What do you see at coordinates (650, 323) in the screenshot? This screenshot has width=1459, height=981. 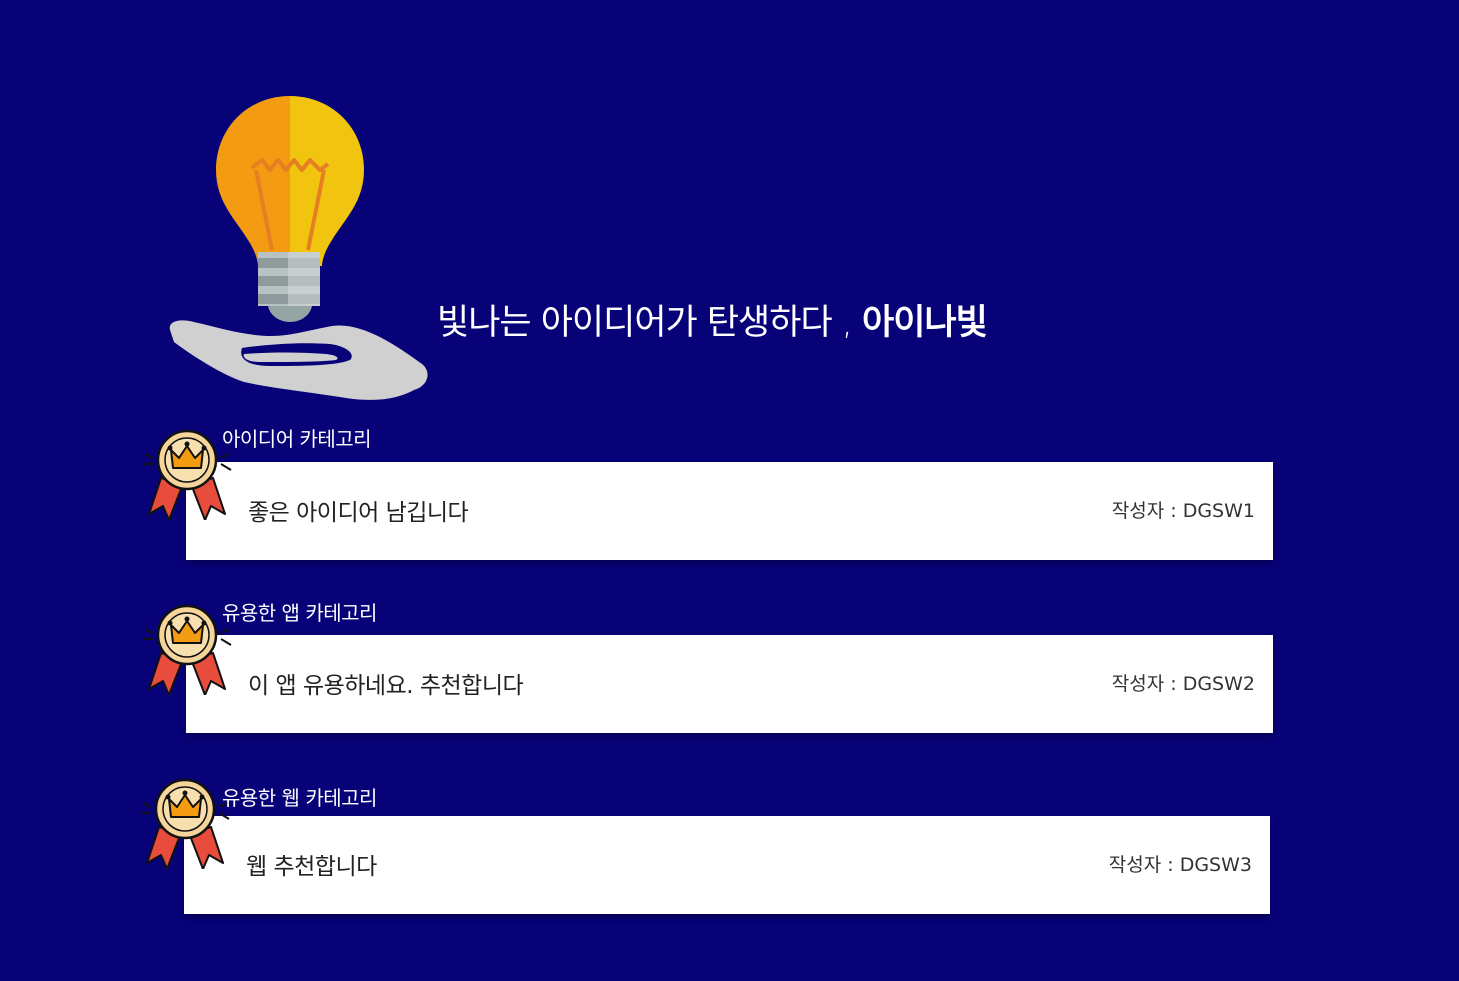 I see `hero-title-prefix: 빛나는 아이디어가 탄생하다 ,` at bounding box center [650, 323].